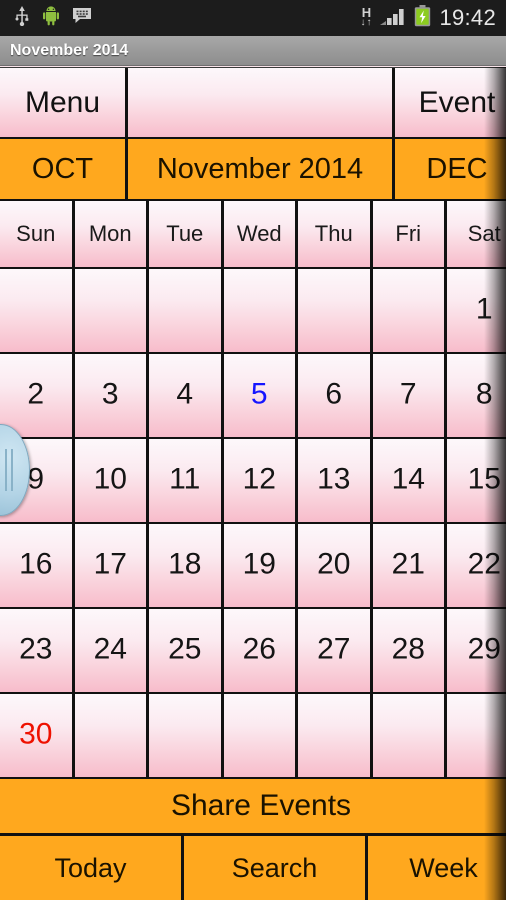  What do you see at coordinates (253, 51) in the screenshot?
I see `app-title-bar: November 2014` at bounding box center [253, 51].